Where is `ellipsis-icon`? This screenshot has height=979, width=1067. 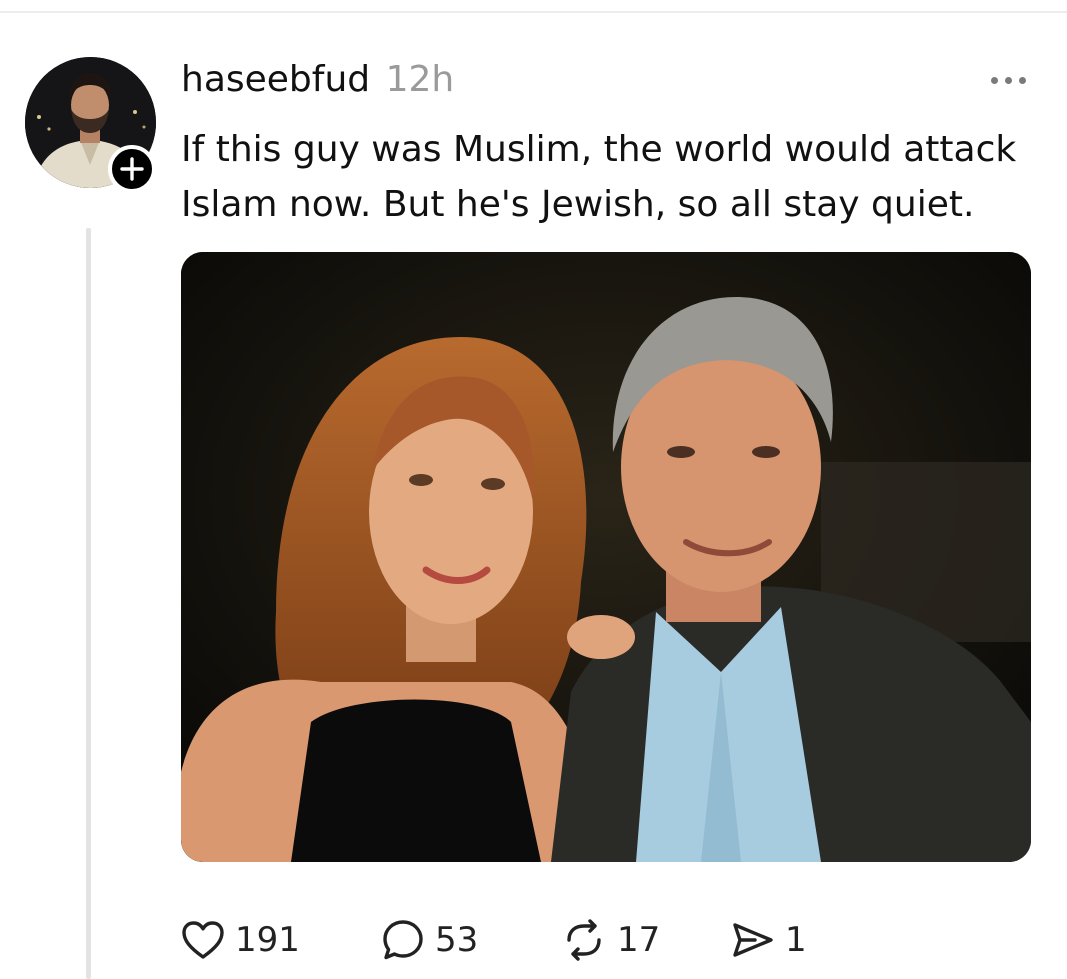 ellipsis-icon is located at coordinates (994, 80).